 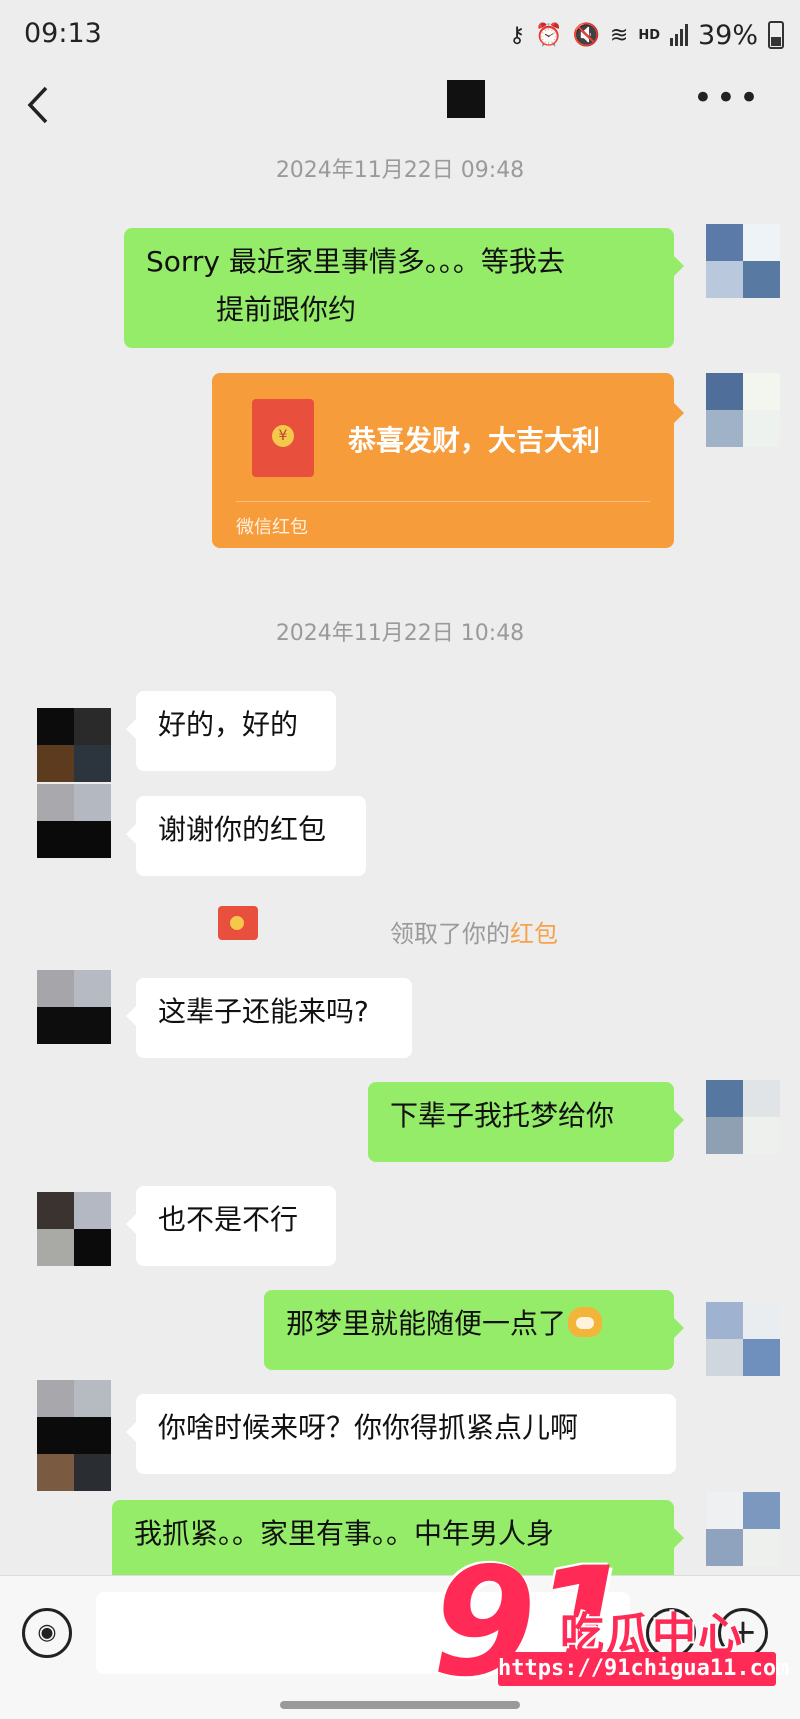 I want to click on received-message: 好的，好的, so click(x=231, y=731).